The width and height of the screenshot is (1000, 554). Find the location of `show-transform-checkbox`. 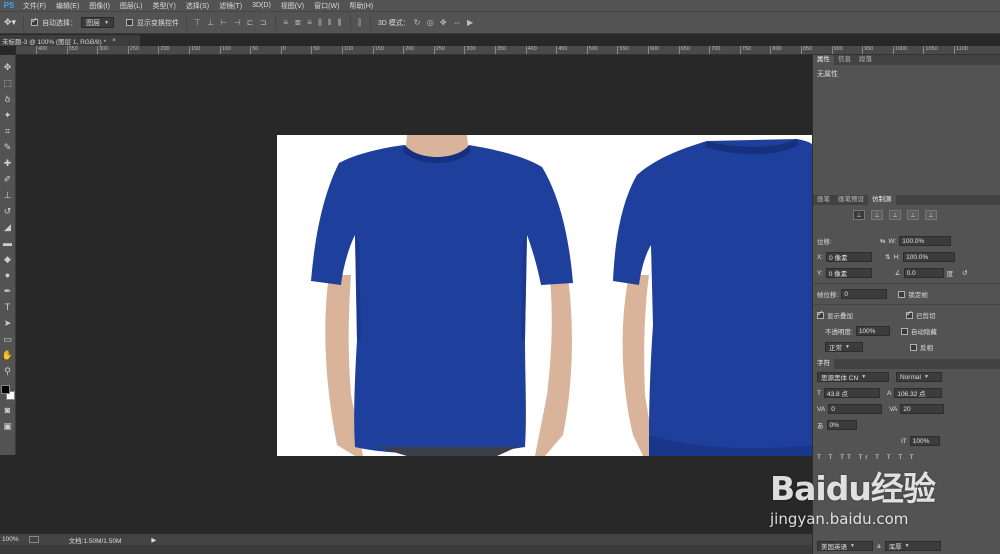

show-transform-checkbox is located at coordinates (130, 22).